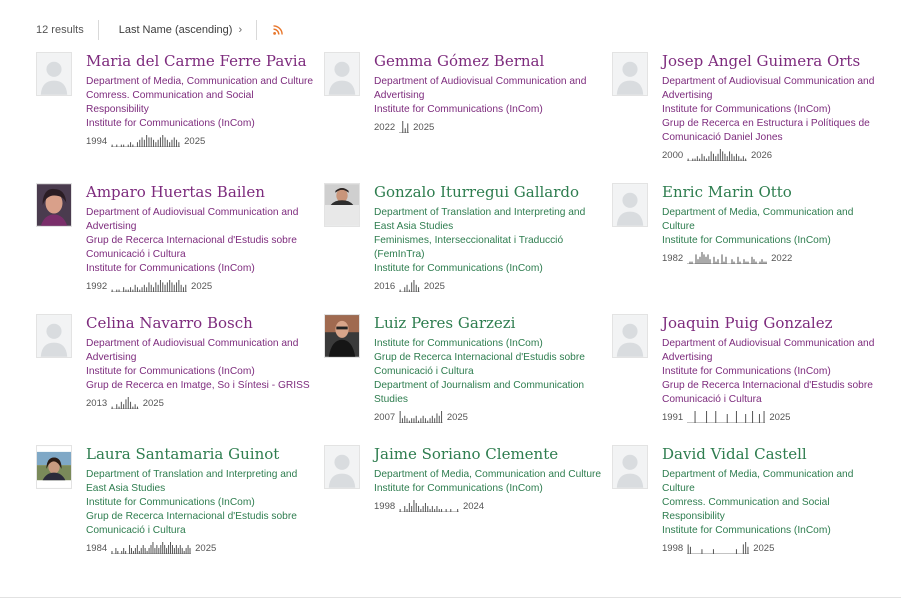 The width and height of the screenshot is (901, 605). I want to click on chevron-right-icon: ›, so click(240, 30).